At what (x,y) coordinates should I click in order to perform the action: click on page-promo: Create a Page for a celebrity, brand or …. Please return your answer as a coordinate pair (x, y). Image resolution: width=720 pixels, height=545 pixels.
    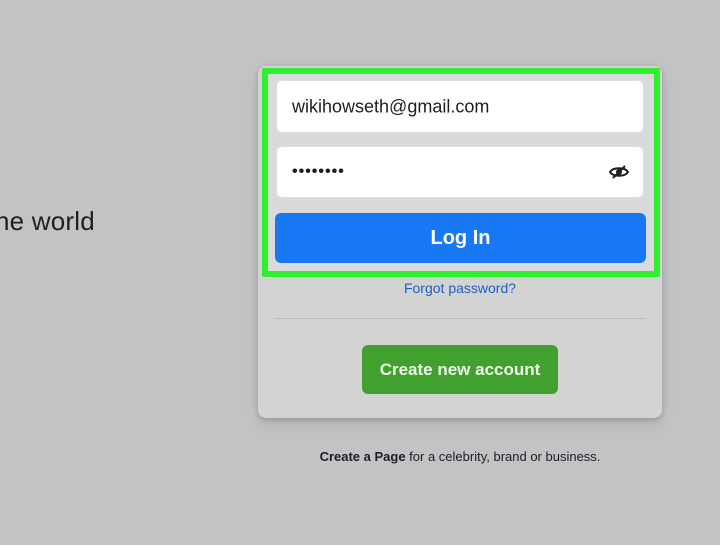
    Looking at the image, I should click on (460, 456).